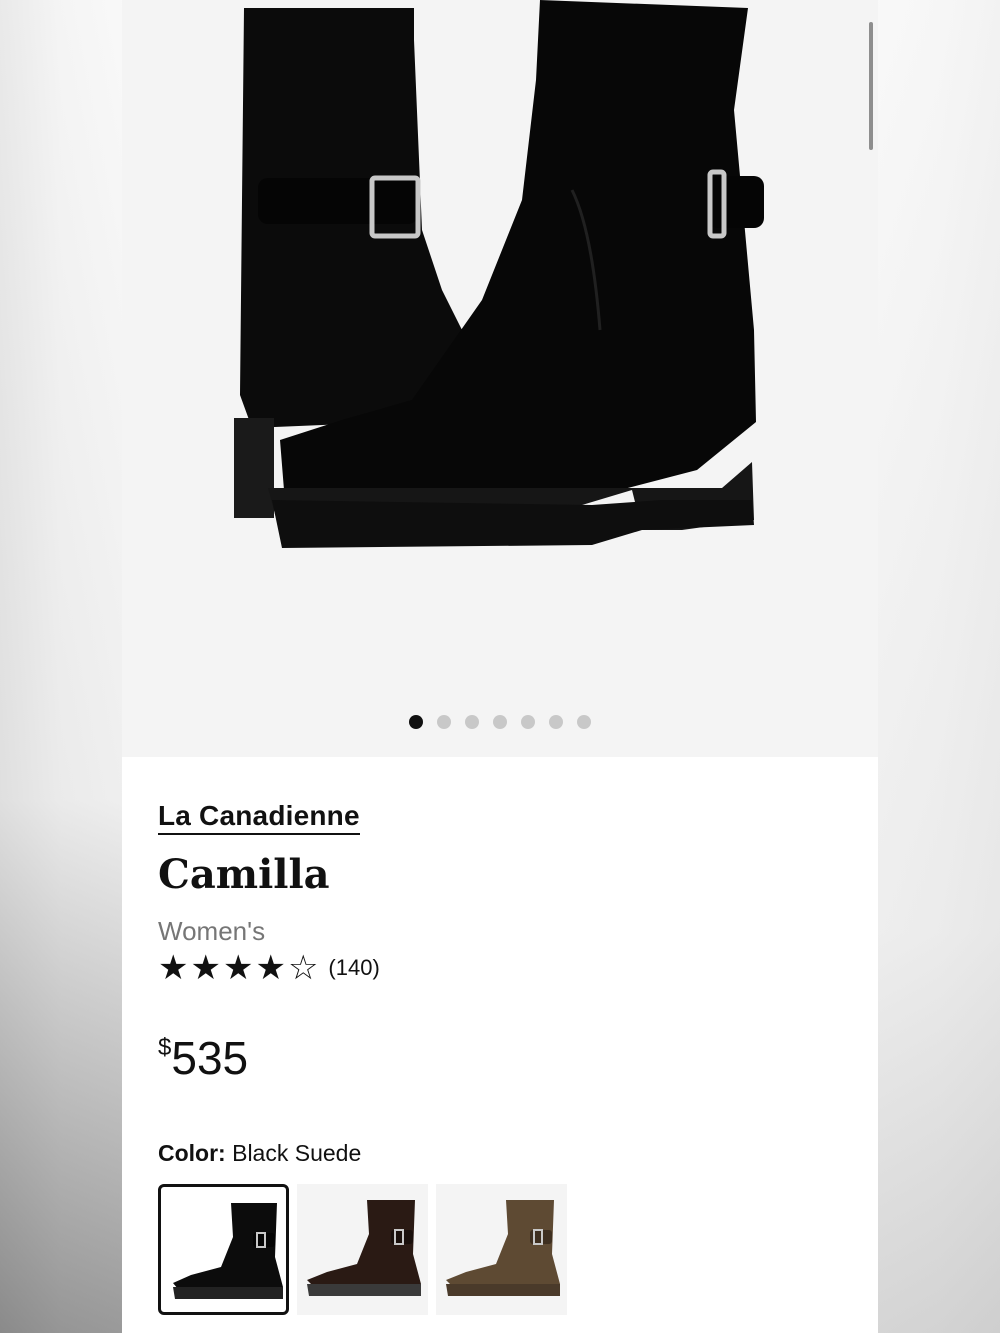  I want to click on price-currency: $, so click(165, 1047).